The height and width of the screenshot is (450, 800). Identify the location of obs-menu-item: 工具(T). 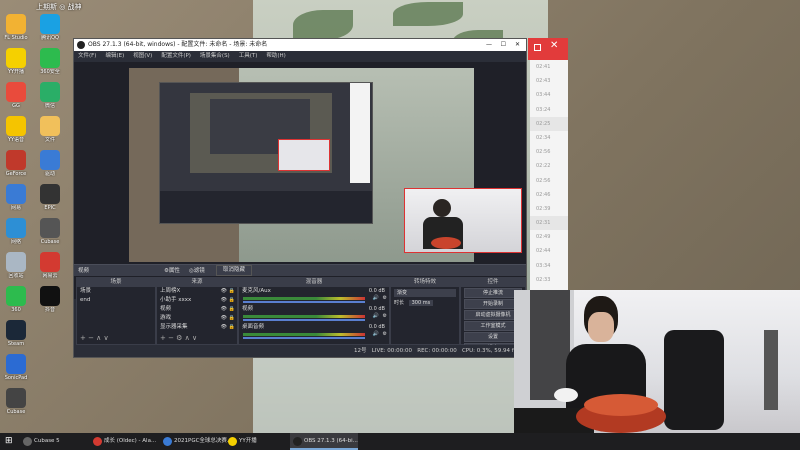
(248, 56).